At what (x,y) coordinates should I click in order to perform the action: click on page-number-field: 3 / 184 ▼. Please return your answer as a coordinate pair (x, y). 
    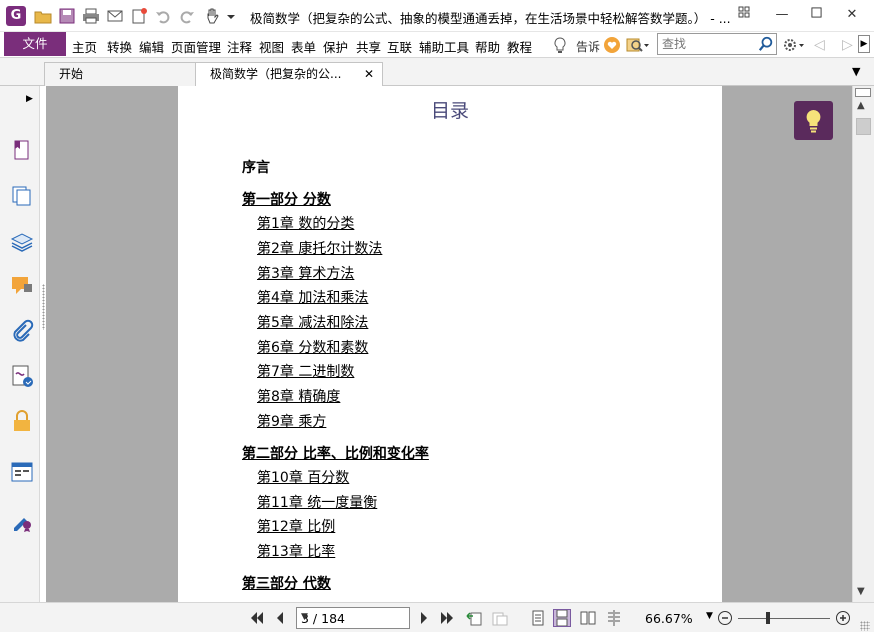
    Looking at the image, I should click on (353, 618).